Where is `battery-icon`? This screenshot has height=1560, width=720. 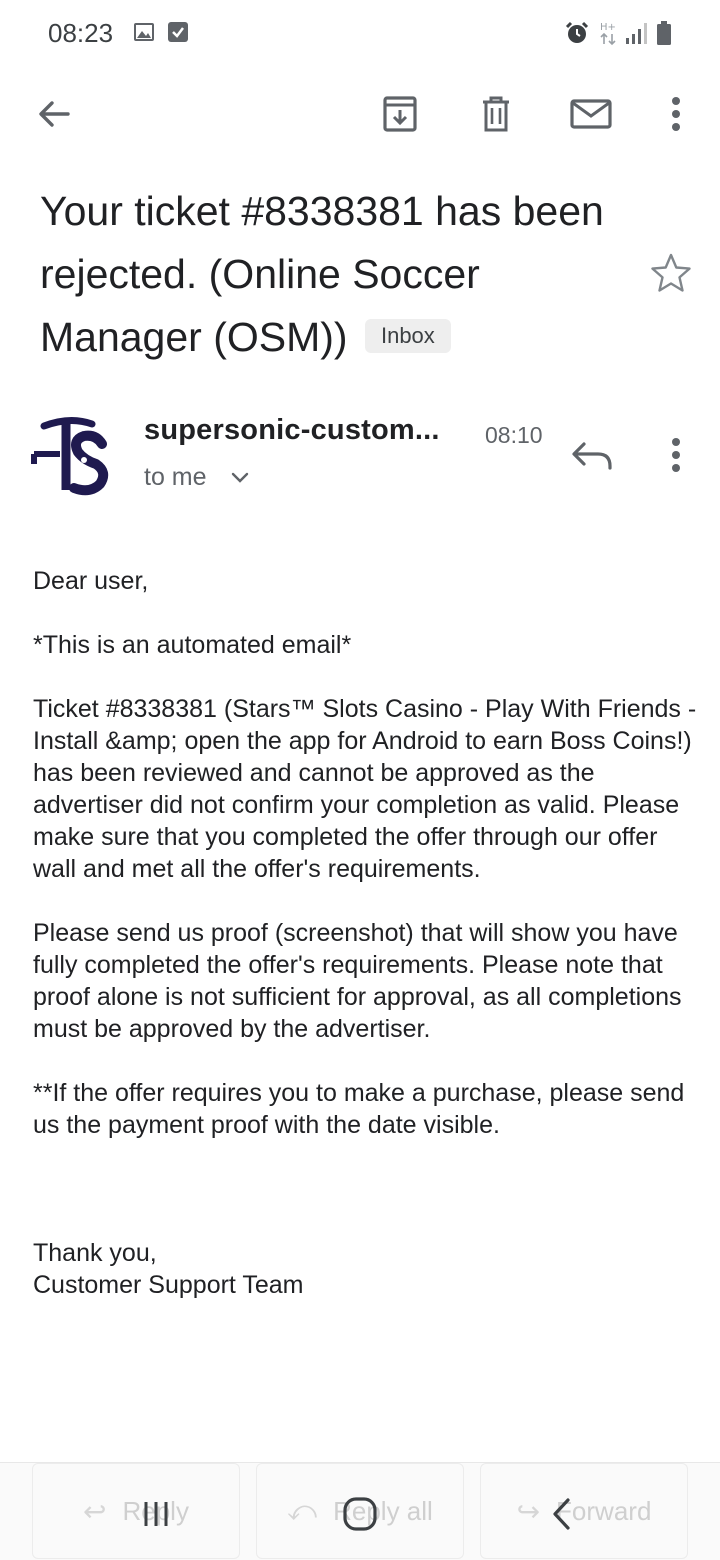
battery-icon is located at coordinates (664, 33).